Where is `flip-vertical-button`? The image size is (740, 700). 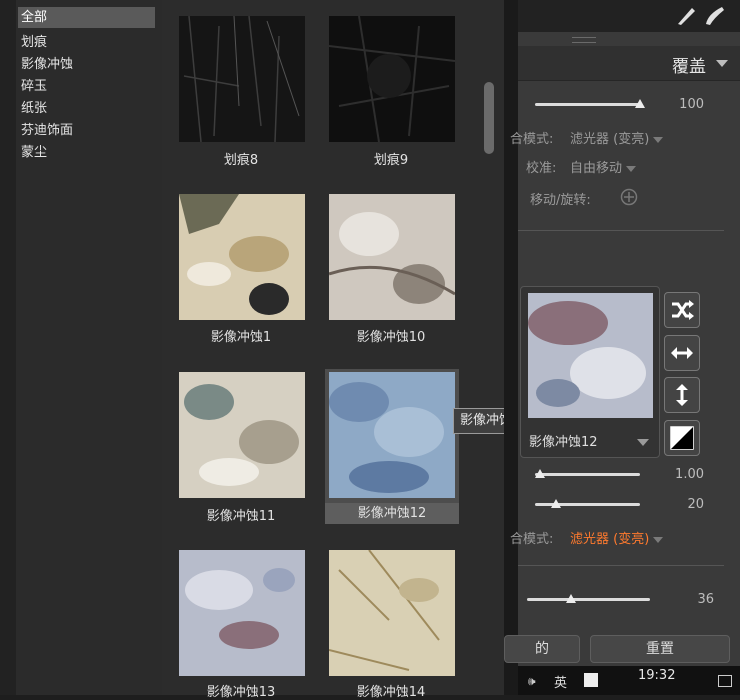
flip-vertical-button is located at coordinates (682, 395).